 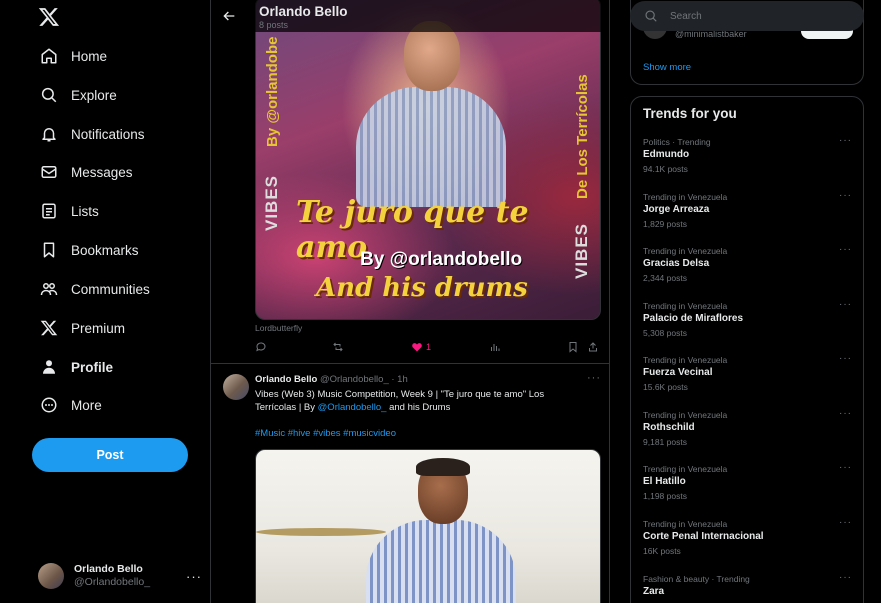 I want to click on nav-messages: Messages, so click(x=86, y=172).